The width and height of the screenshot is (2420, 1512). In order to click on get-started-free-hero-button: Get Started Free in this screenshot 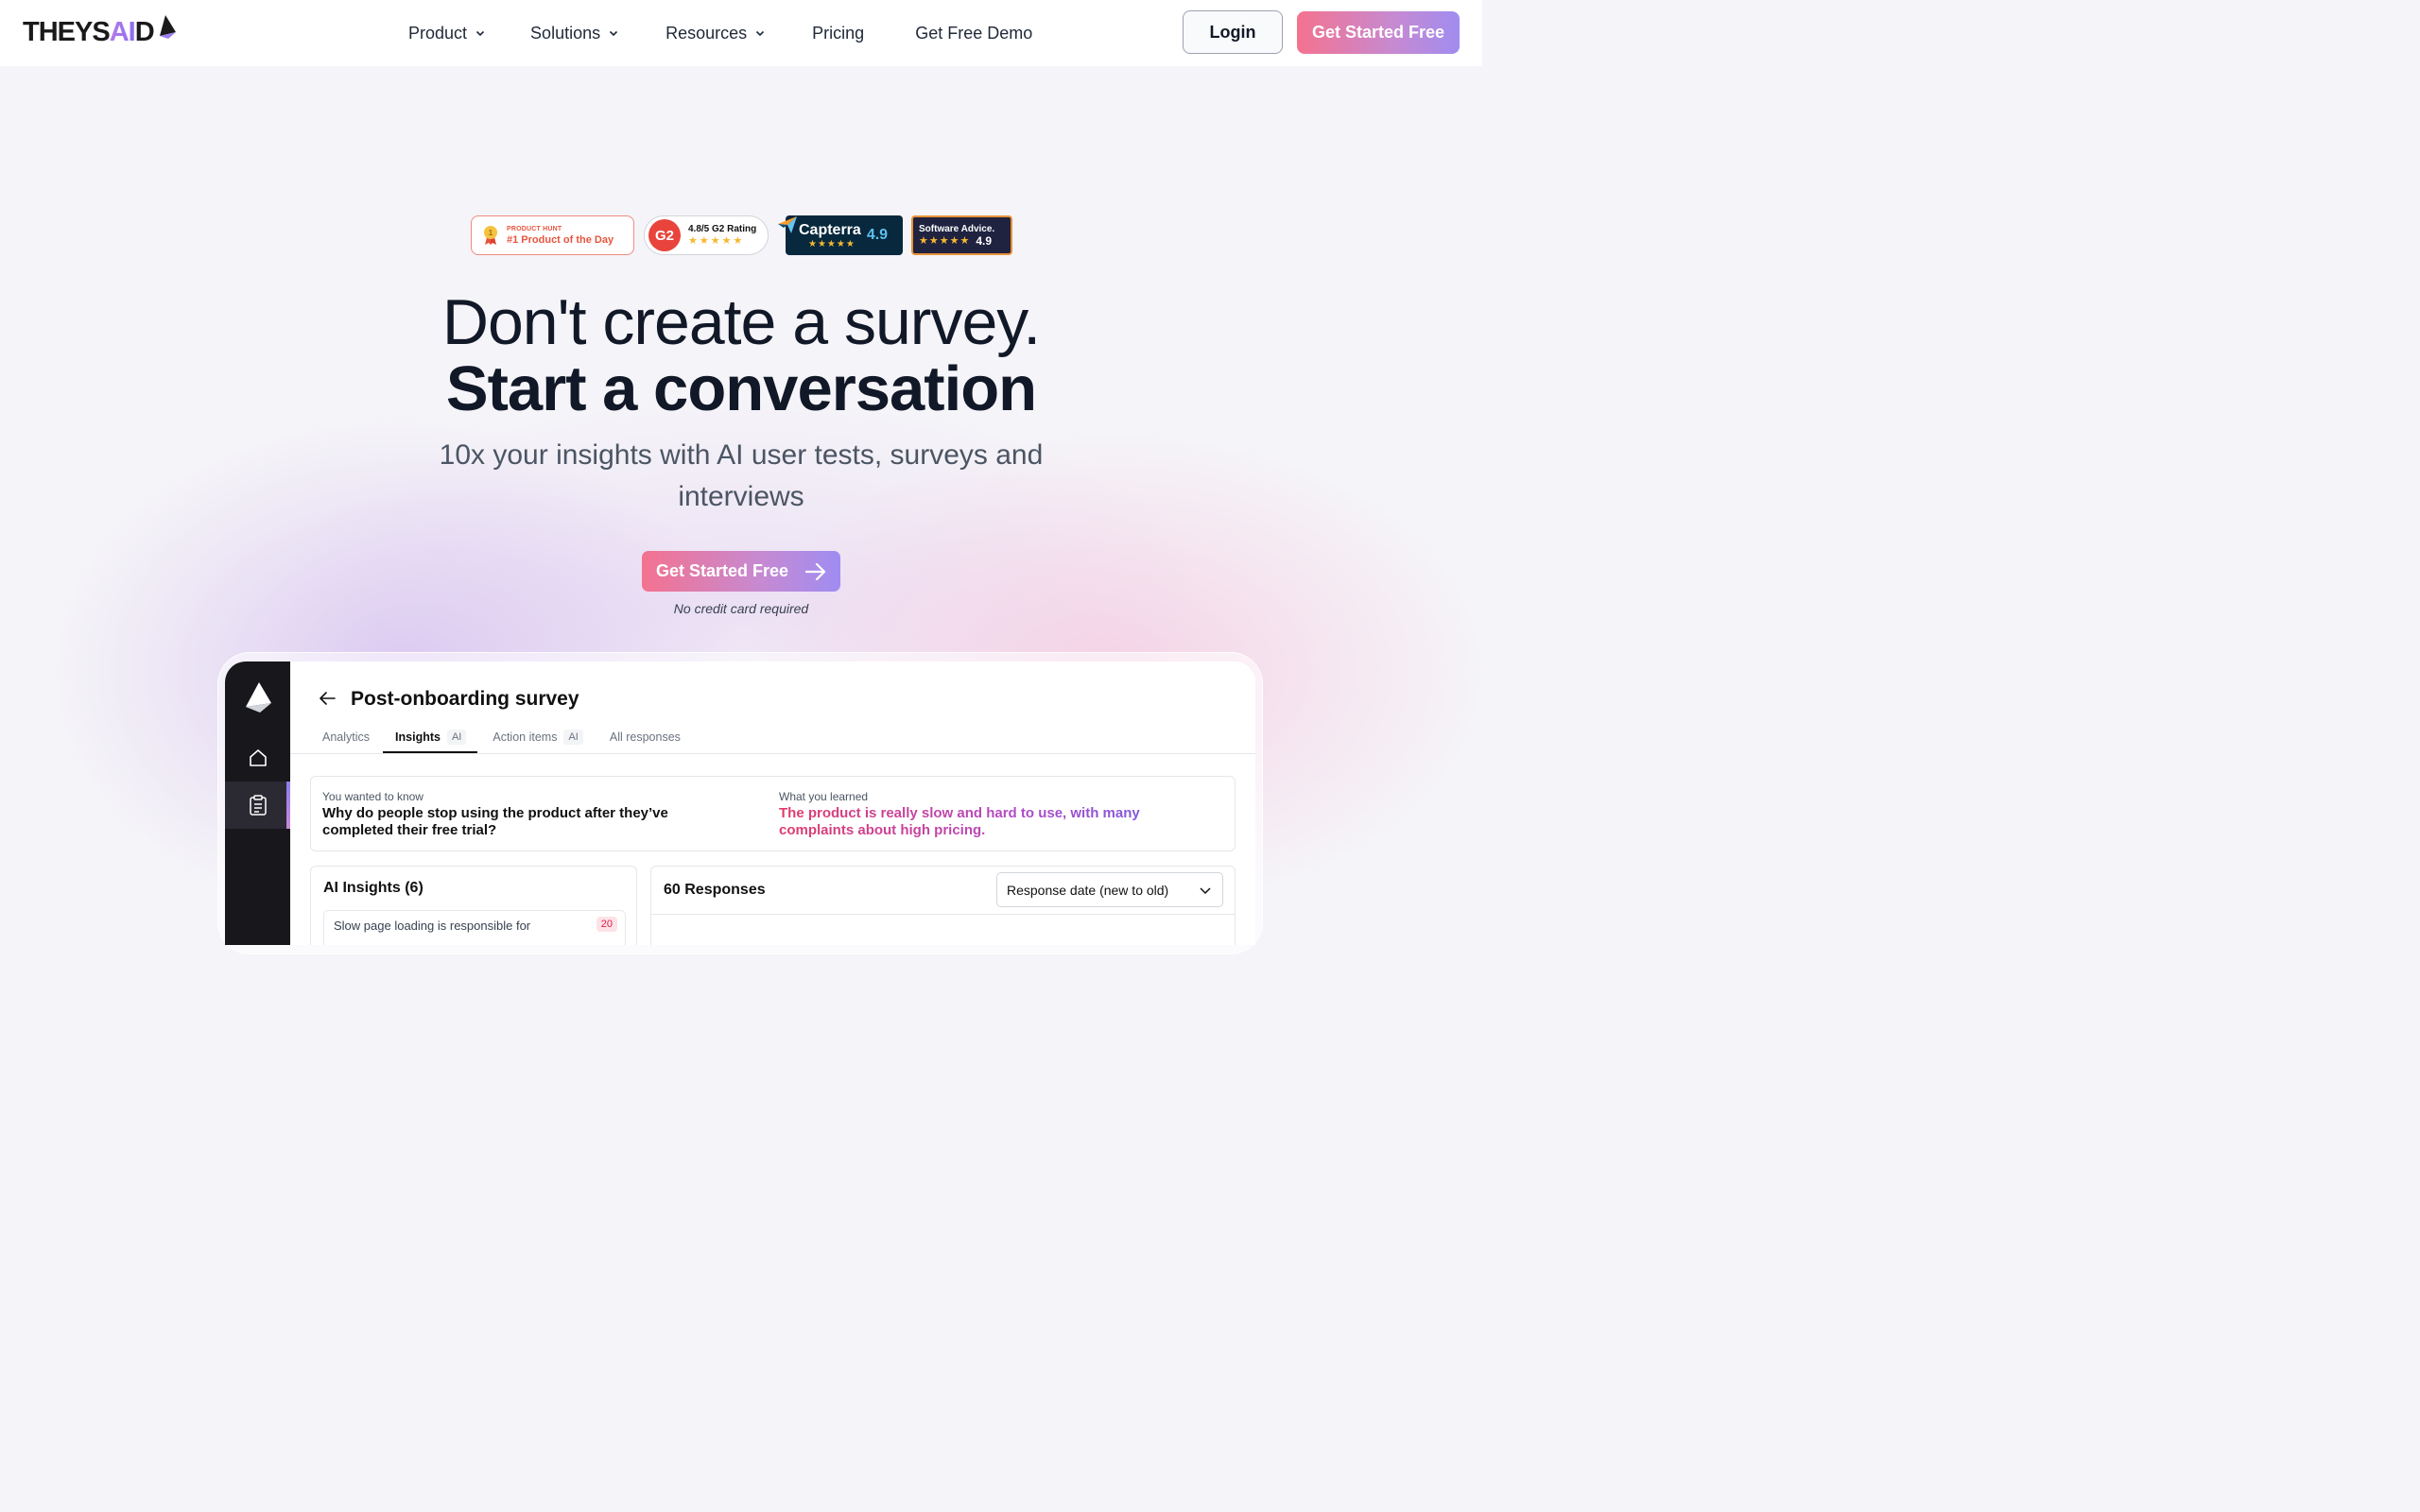, I will do `click(741, 571)`.